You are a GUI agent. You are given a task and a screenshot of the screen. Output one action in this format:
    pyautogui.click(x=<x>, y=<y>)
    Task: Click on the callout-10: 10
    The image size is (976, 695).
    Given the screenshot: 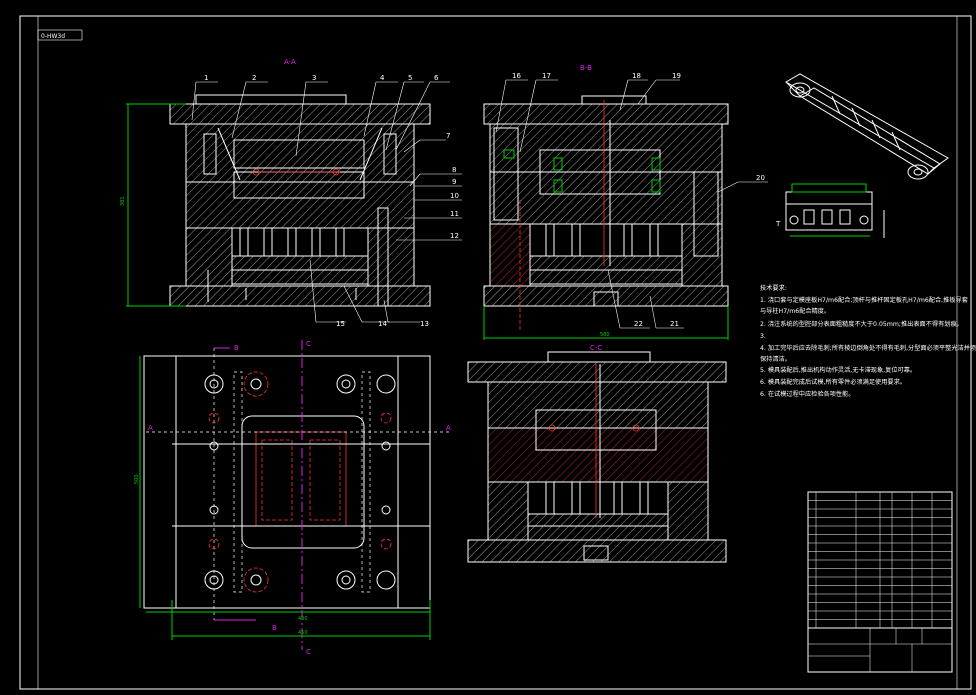 What is the action you would take?
    pyautogui.click(x=454, y=196)
    